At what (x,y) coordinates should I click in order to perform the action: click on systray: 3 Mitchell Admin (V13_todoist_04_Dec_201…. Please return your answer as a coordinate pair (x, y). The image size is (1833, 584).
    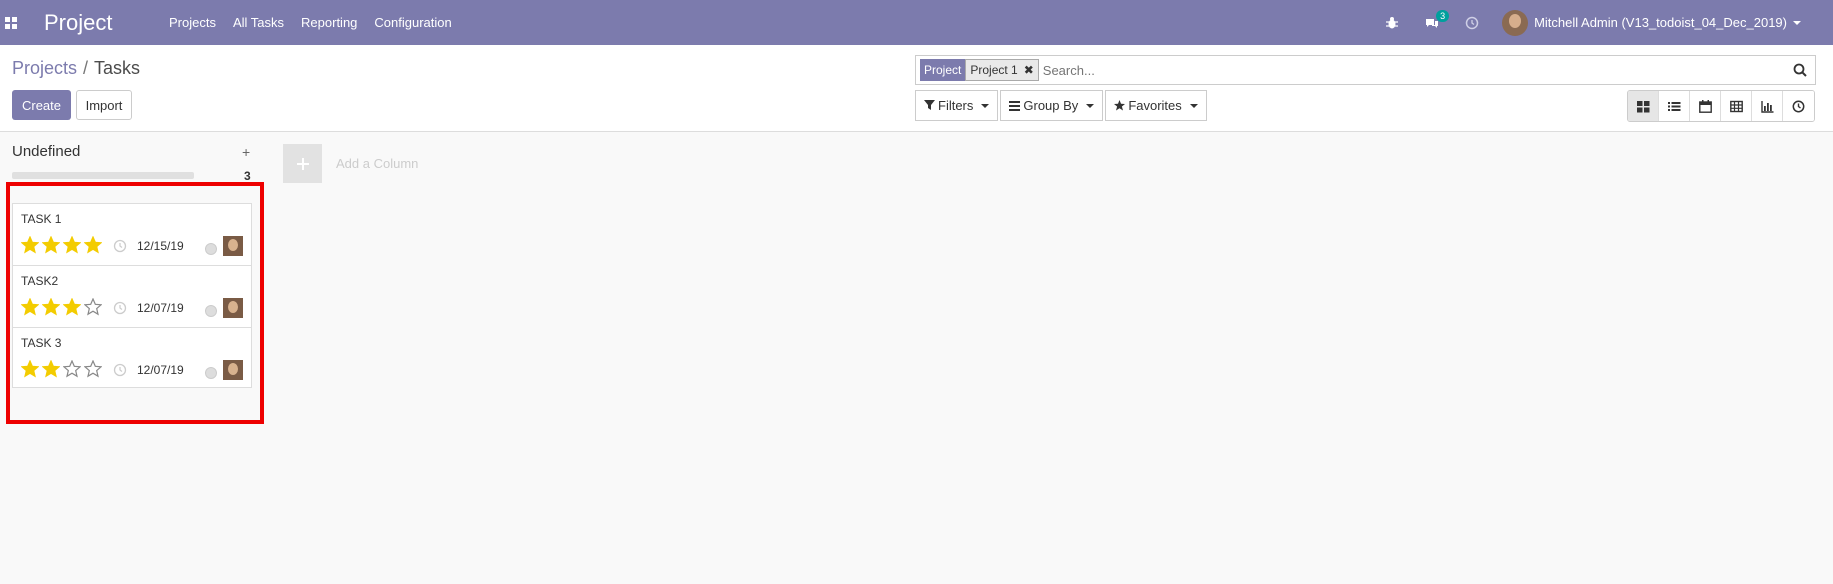
    Looking at the image, I should click on (1602, 22).